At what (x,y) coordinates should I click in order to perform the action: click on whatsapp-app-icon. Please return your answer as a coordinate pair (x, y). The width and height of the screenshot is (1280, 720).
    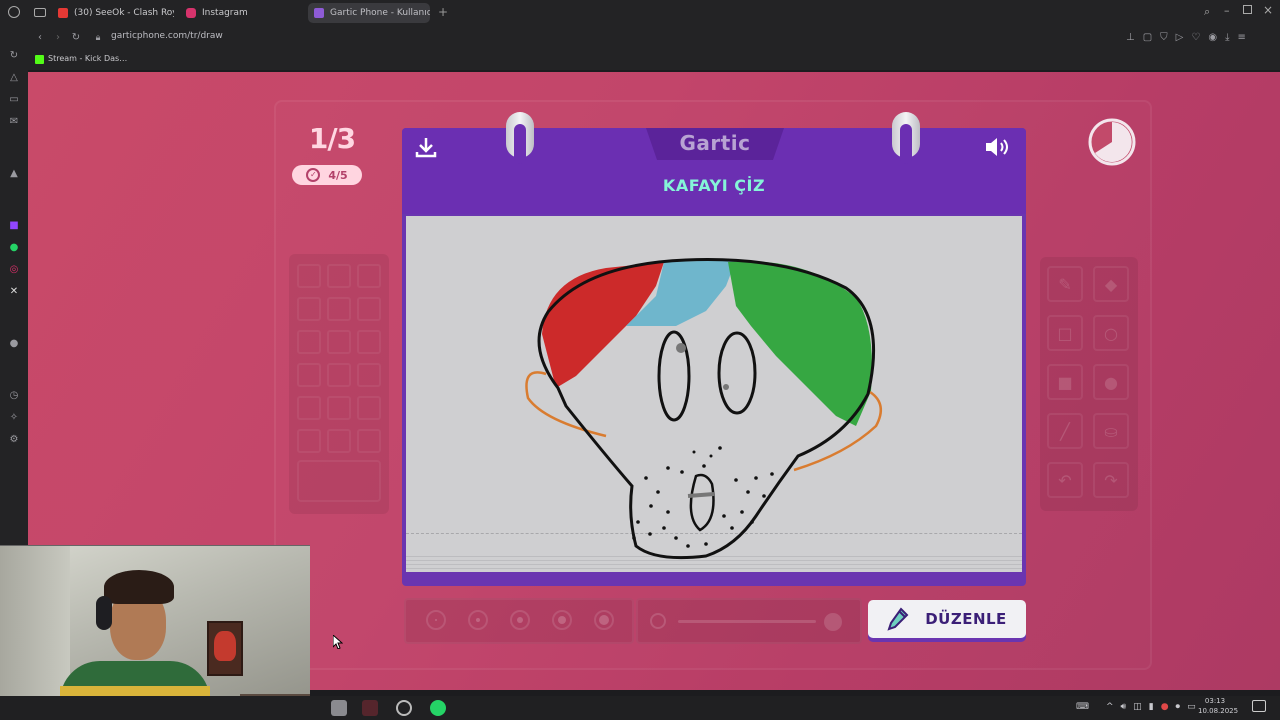
    Looking at the image, I should click on (438, 708).